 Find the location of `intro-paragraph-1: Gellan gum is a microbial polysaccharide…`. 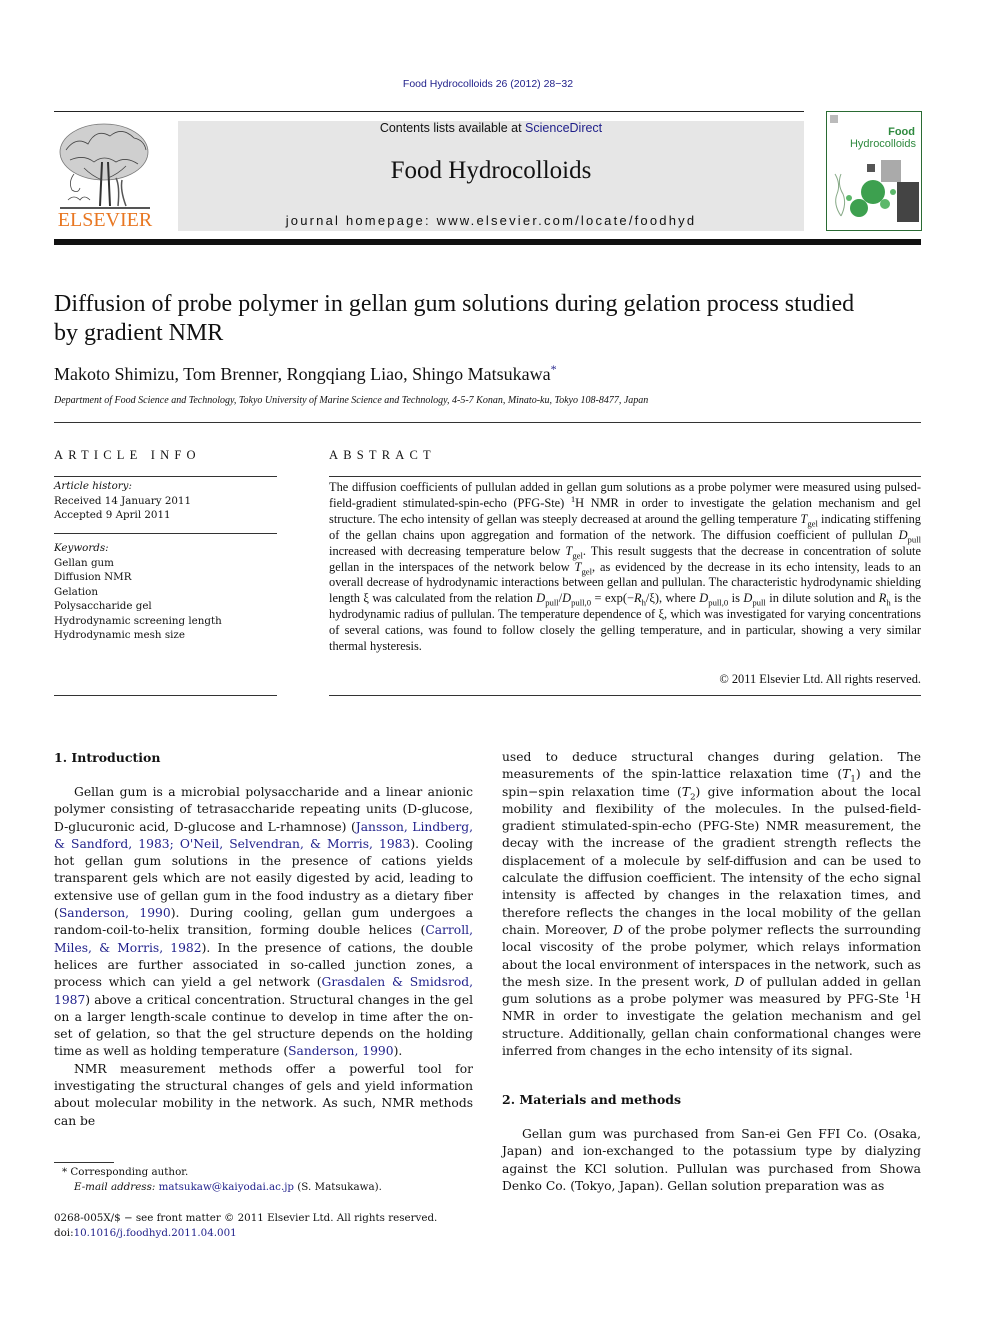

intro-paragraph-1: Gellan gum is a microbial polysaccharide… is located at coordinates (264, 922).